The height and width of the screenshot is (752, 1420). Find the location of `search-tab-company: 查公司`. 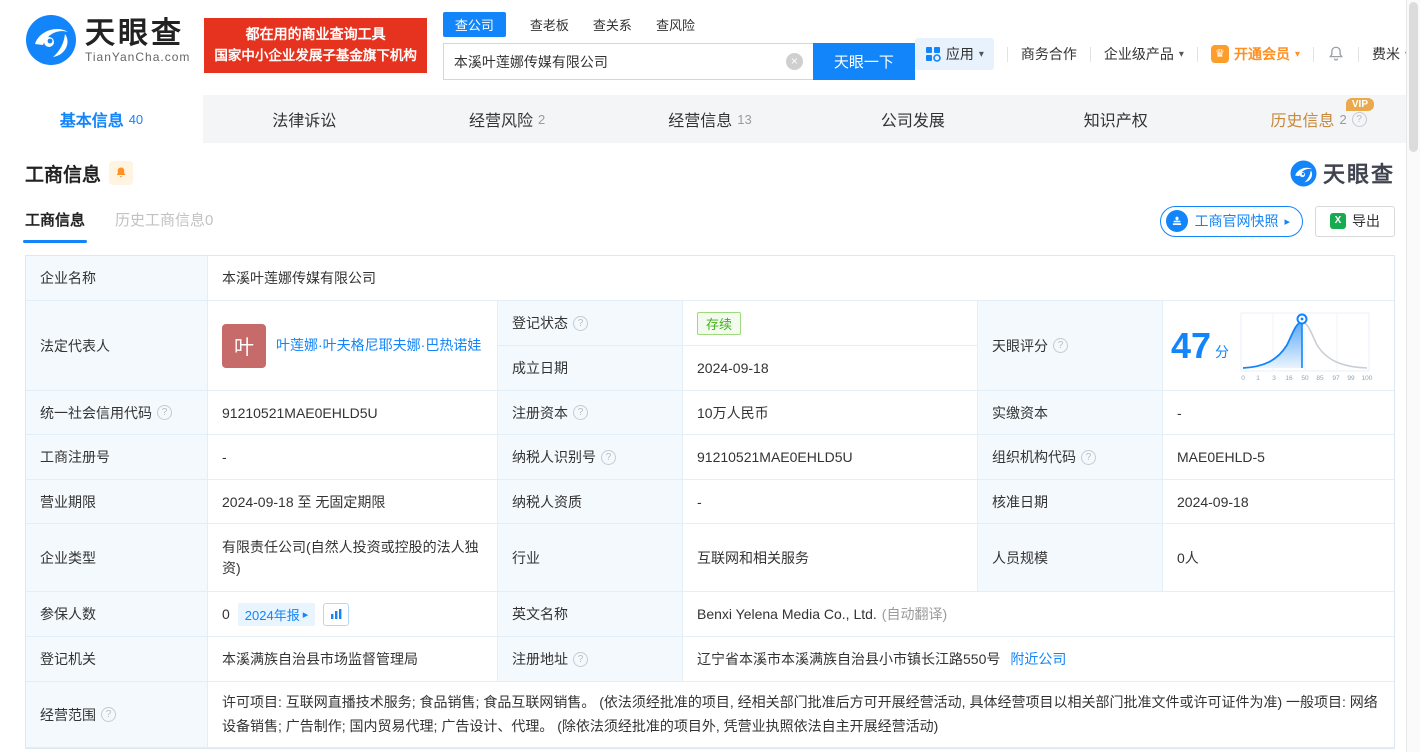

search-tab-company: 查公司 is located at coordinates (474, 24).